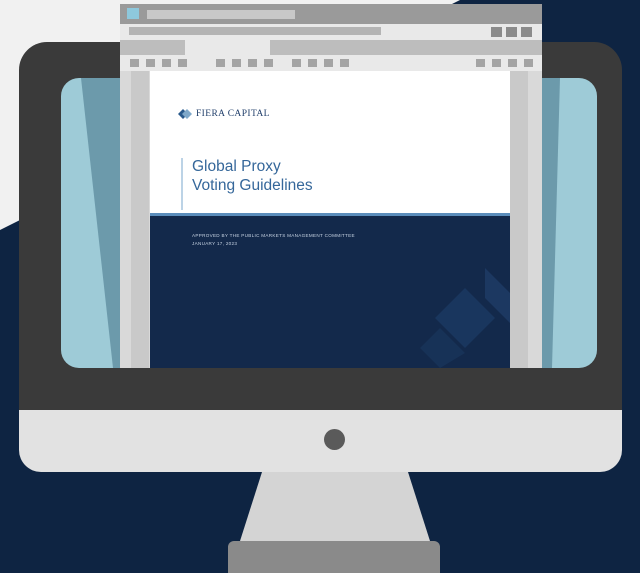 Image resolution: width=640 pixels, height=573 pixels. I want to click on logo-mark-icon, so click(185, 114).